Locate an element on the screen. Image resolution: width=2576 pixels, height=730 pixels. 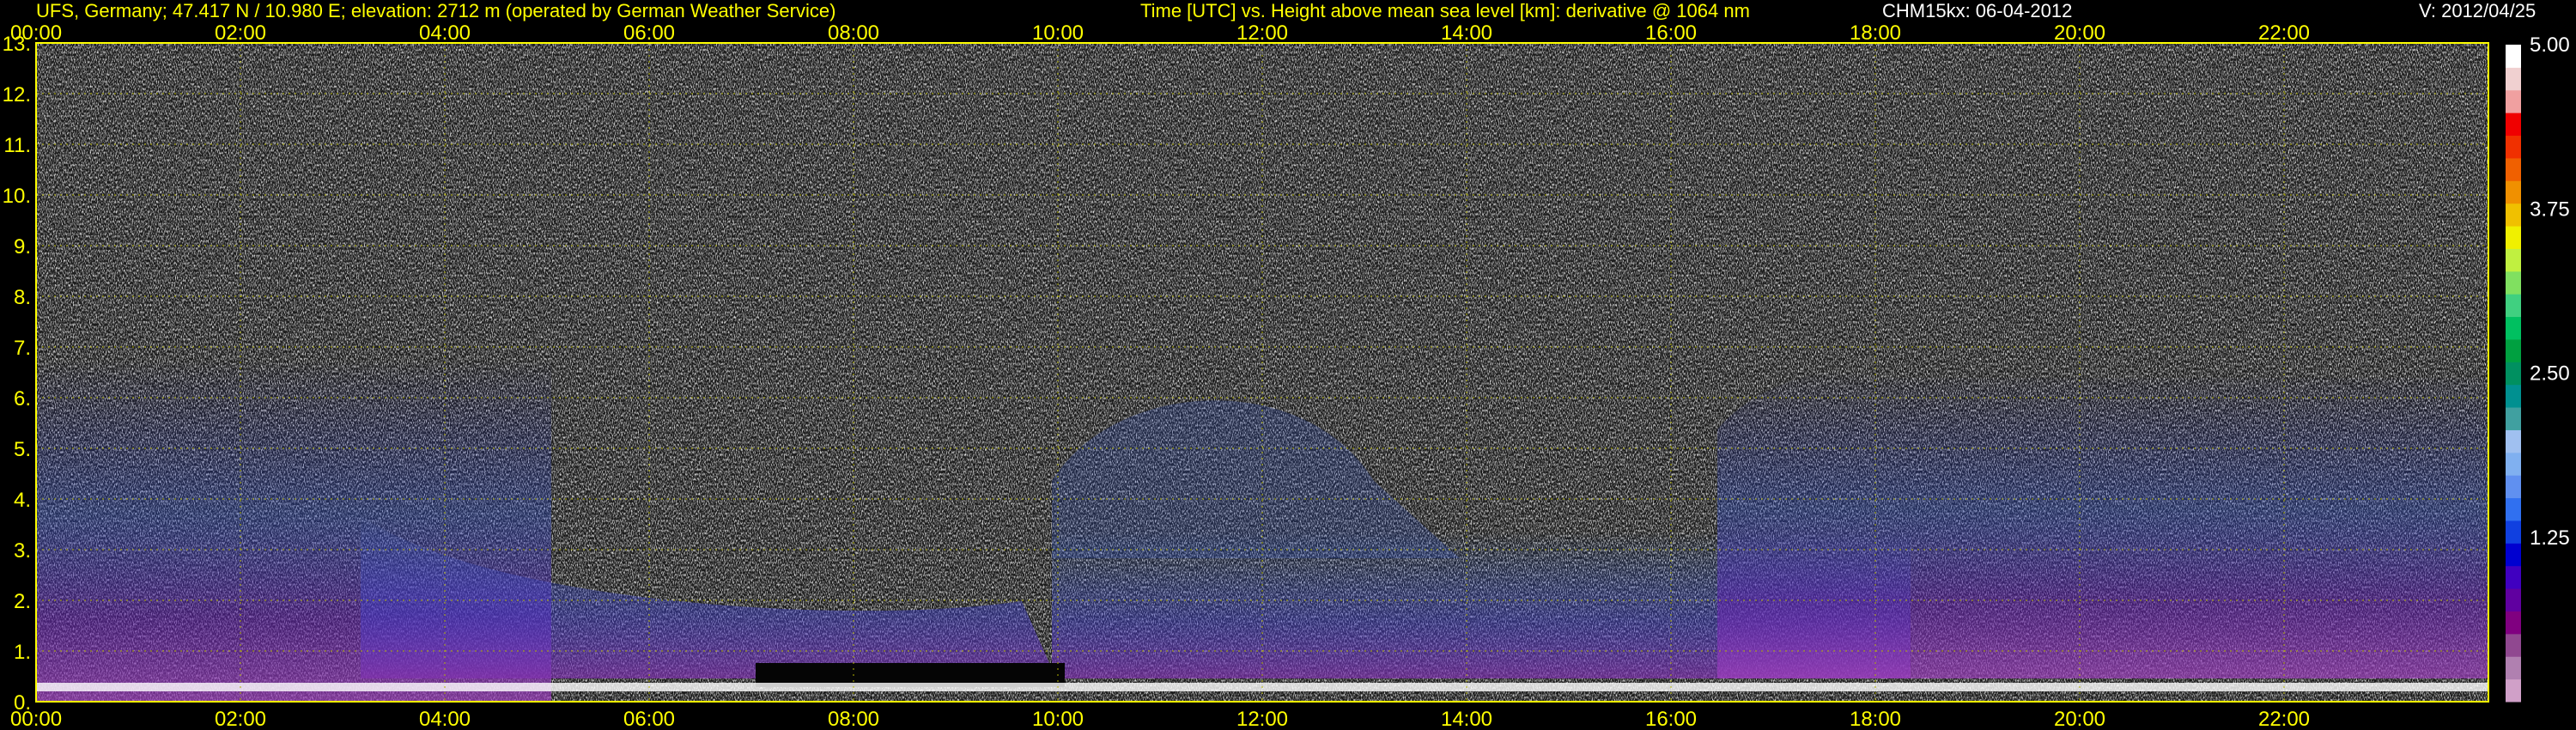
y-tick-label: 6. is located at coordinates (23, 399).